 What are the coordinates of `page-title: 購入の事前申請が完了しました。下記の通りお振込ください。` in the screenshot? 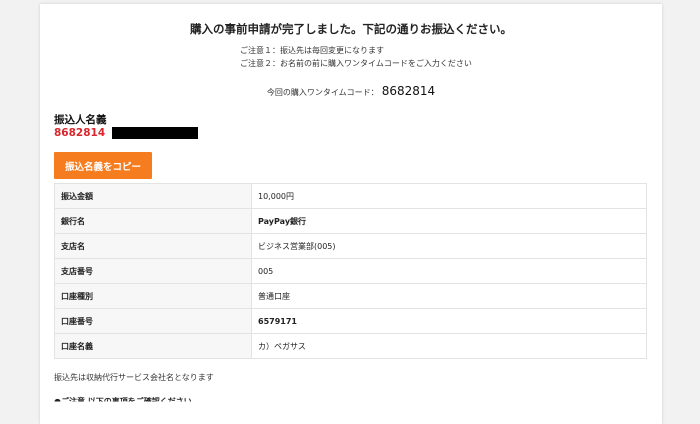 It's located at (351, 29).